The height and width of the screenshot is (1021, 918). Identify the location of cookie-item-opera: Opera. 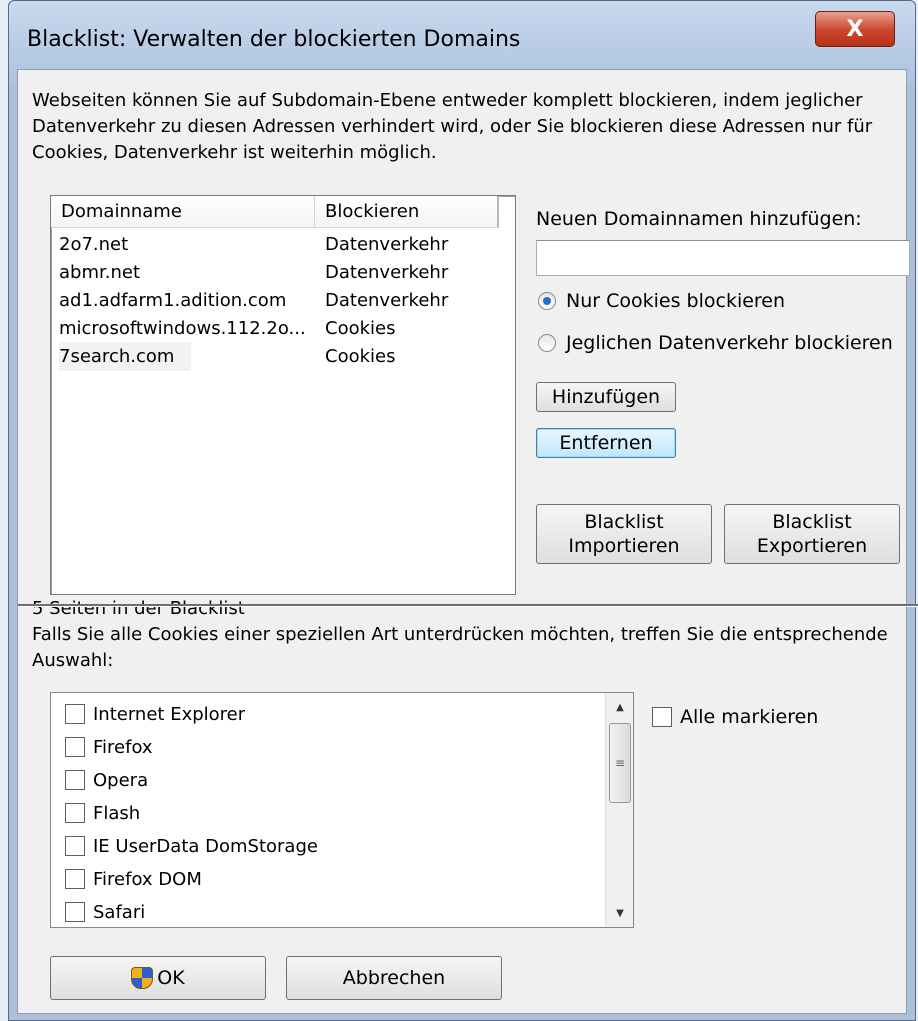
(106, 780).